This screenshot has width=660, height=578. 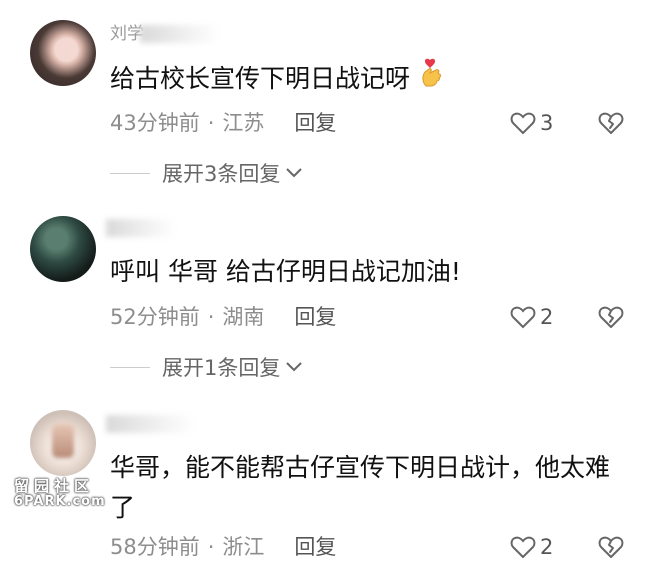 I want to click on comment-text: 呼叫 华哥 给古仔明日战记加油!, so click(x=370, y=272).